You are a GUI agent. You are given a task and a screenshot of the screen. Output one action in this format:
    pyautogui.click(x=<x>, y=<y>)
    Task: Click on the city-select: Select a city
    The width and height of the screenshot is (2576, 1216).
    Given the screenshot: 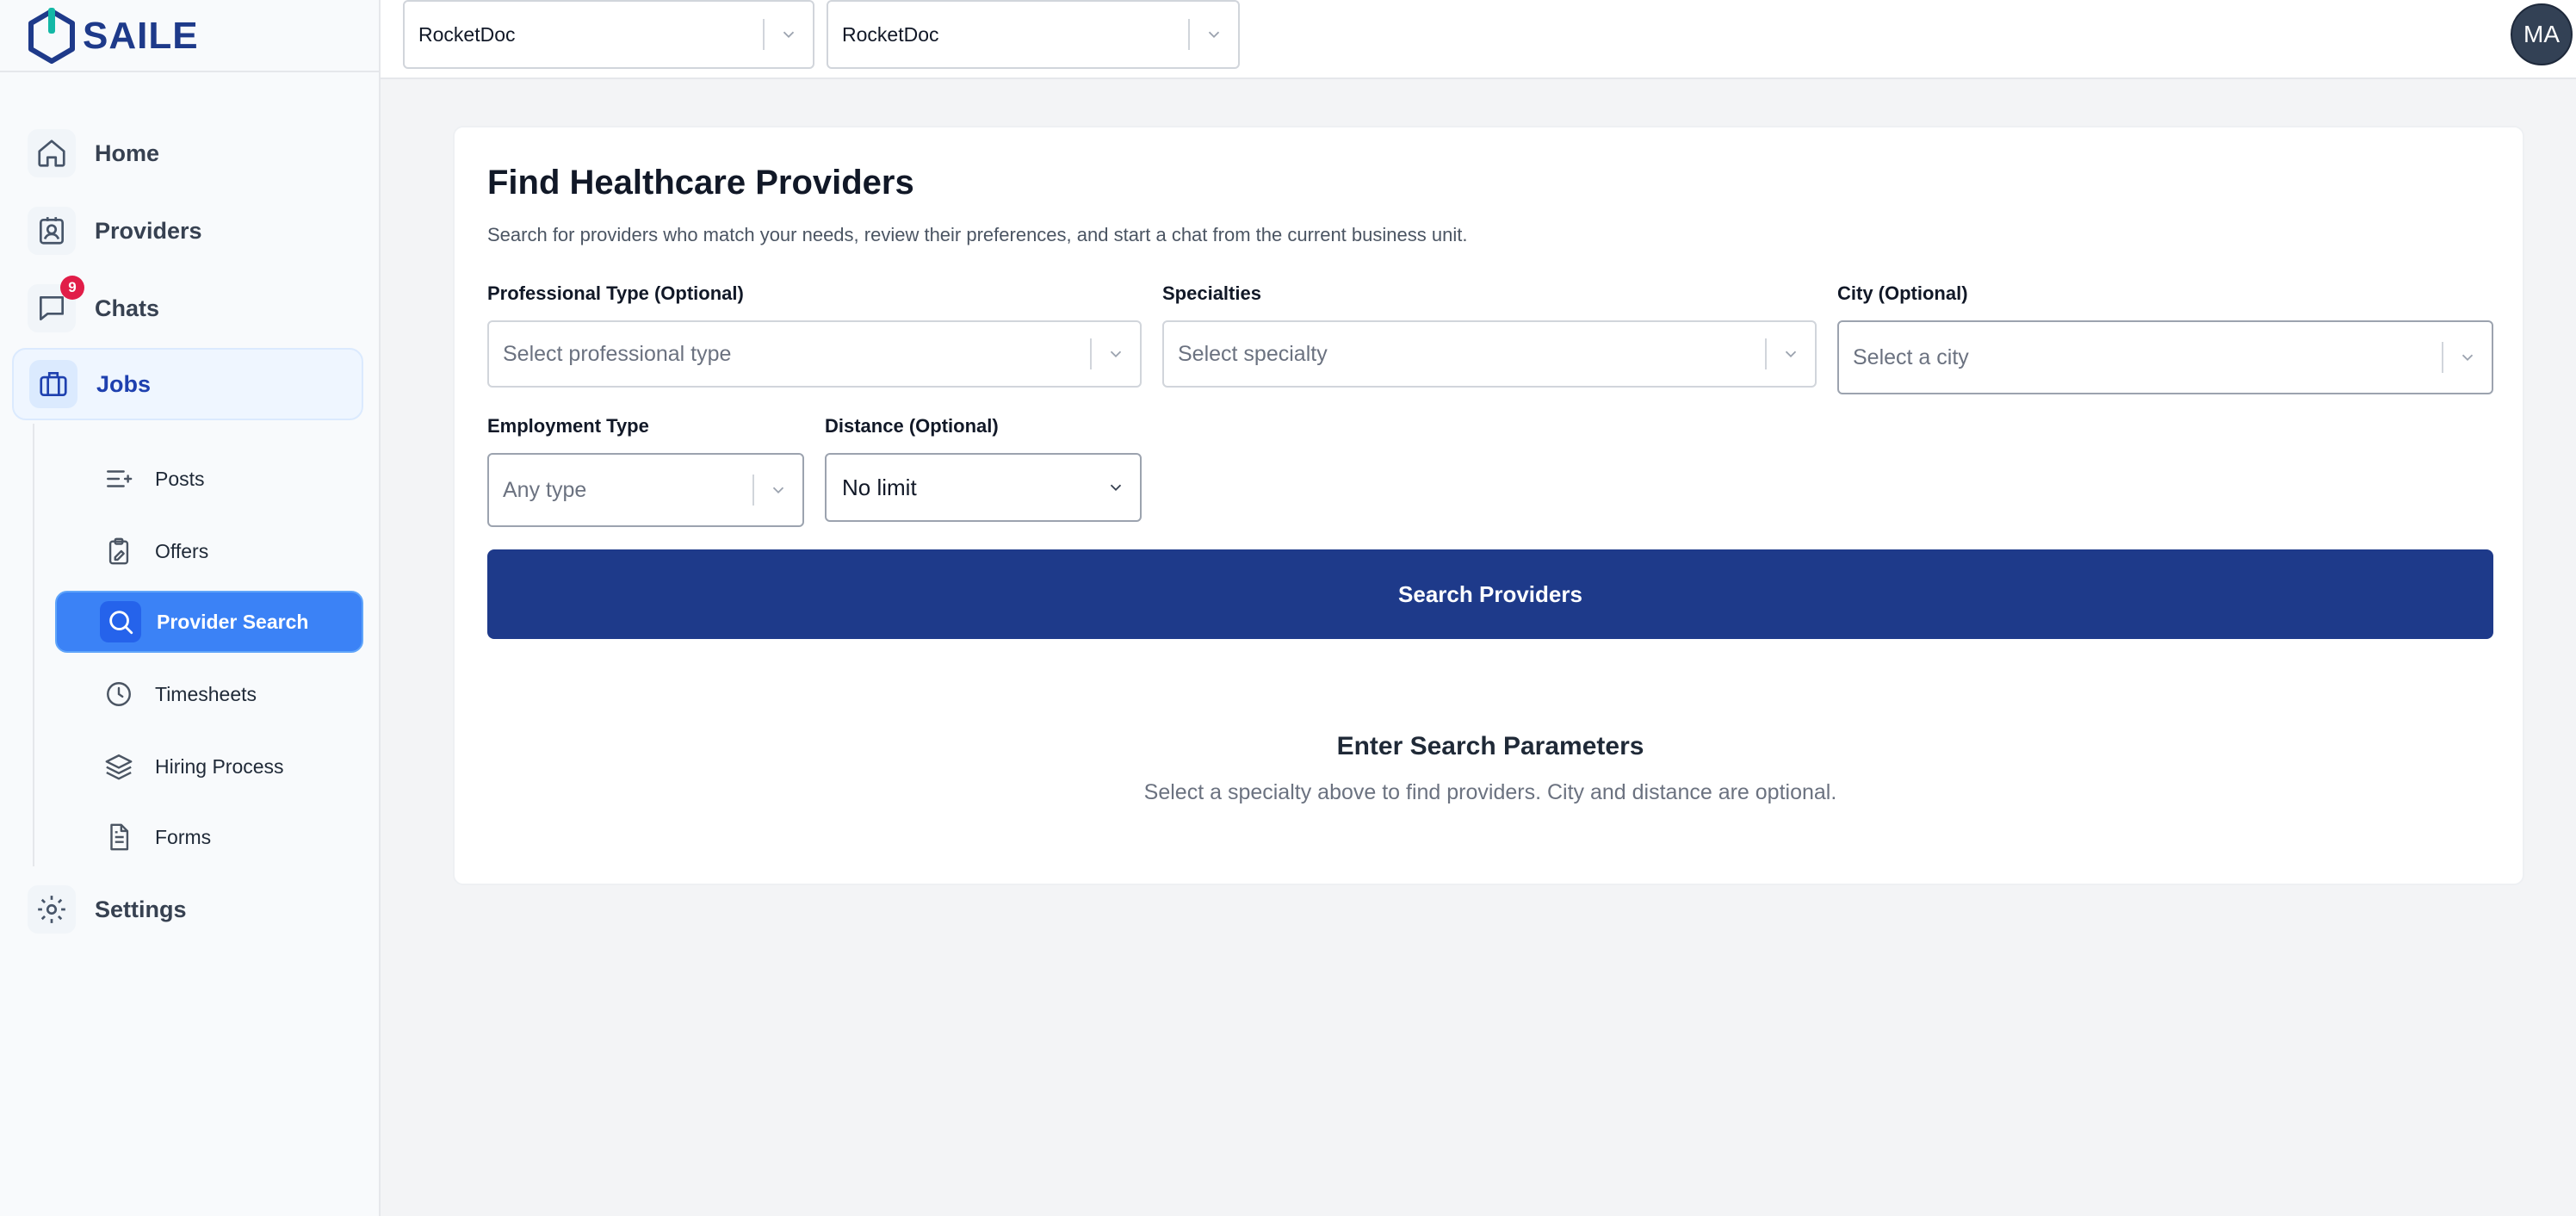 What is the action you would take?
    pyautogui.click(x=2165, y=357)
    